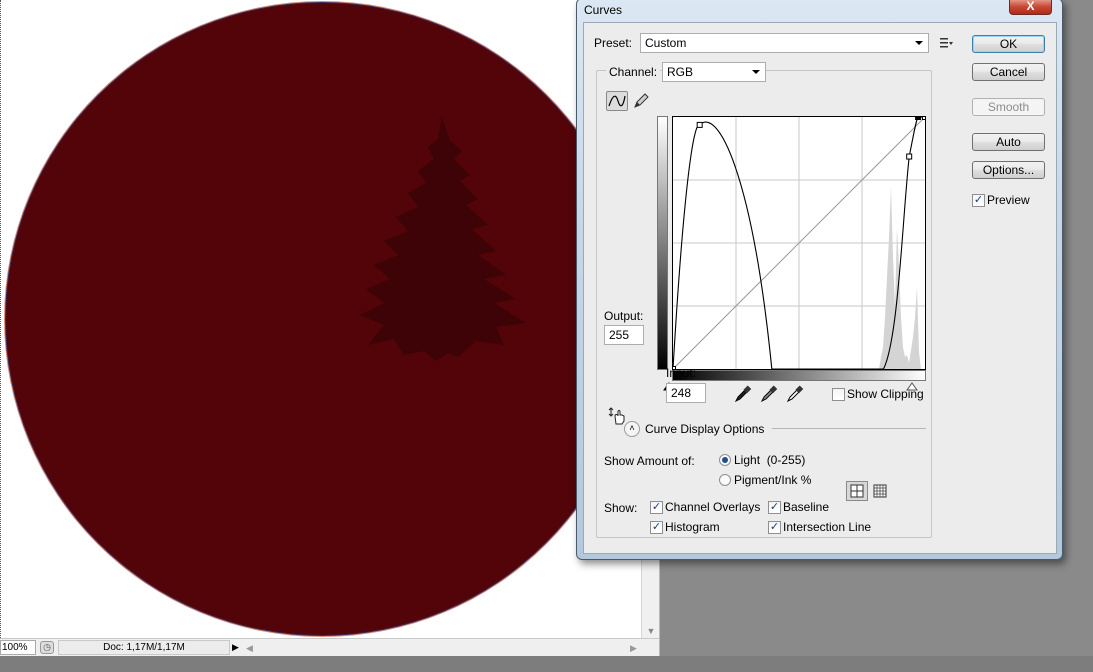 The width and height of the screenshot is (1093, 672). Describe the element at coordinates (1030, 7) in the screenshot. I see `close-button: X` at that location.